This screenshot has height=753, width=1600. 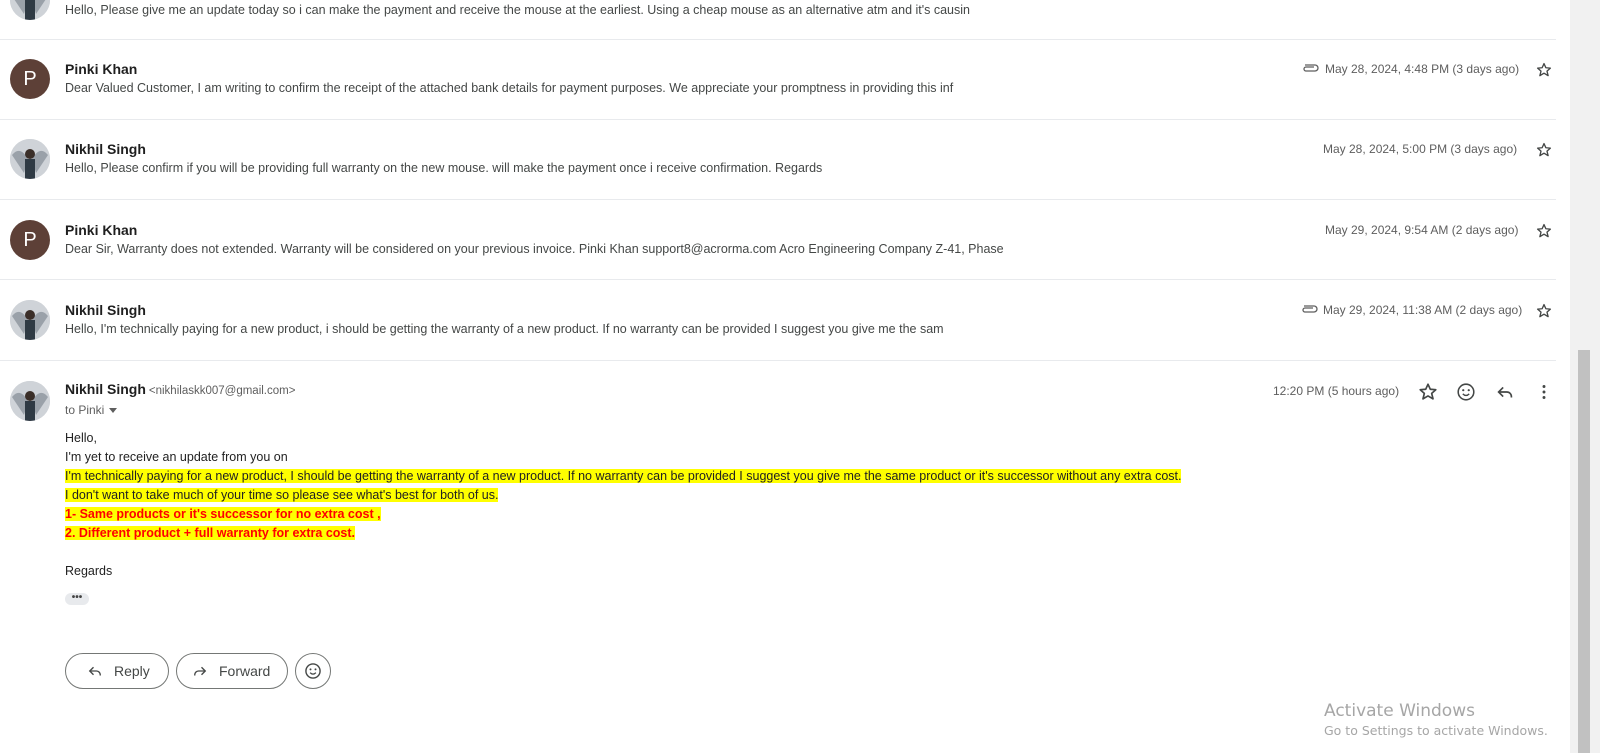 I want to click on more-options-icon, so click(x=1544, y=392).